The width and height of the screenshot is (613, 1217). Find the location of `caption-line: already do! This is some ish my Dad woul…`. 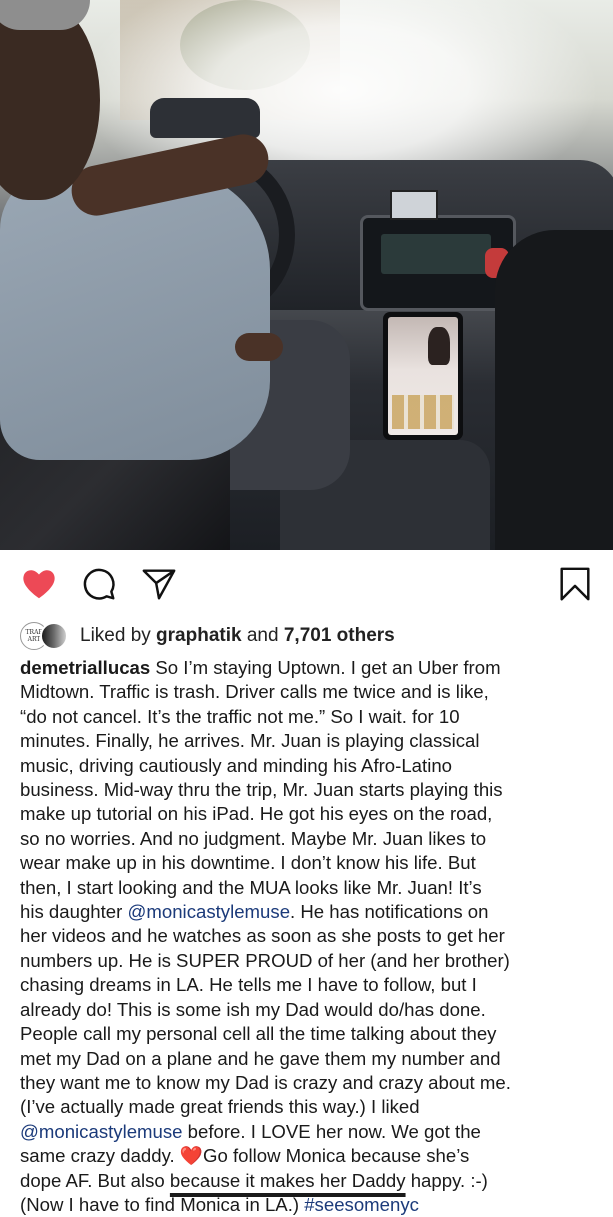

caption-line: already do! This is some ish my Dad woul… is located at coordinates (253, 1009).